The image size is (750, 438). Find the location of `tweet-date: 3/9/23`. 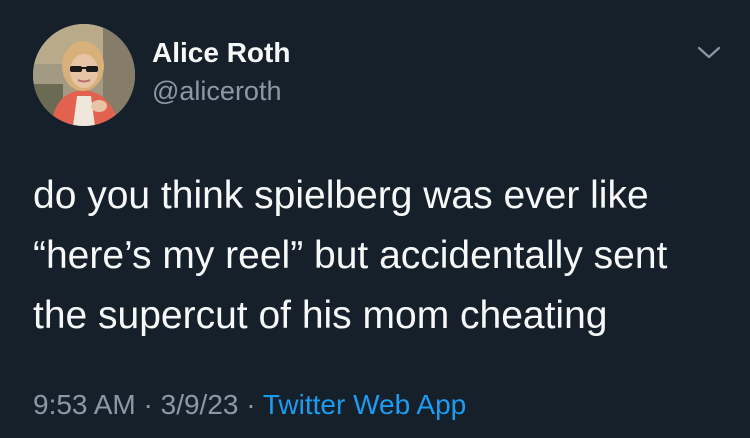

tweet-date: 3/9/23 is located at coordinates (200, 404).